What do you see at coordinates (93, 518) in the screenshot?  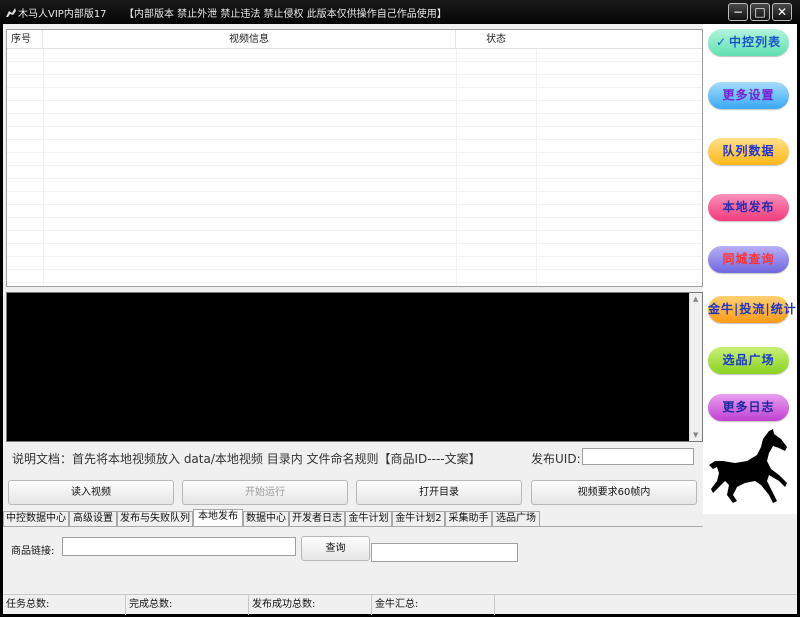 I see `tab-advanced-settings: 高级设置` at bounding box center [93, 518].